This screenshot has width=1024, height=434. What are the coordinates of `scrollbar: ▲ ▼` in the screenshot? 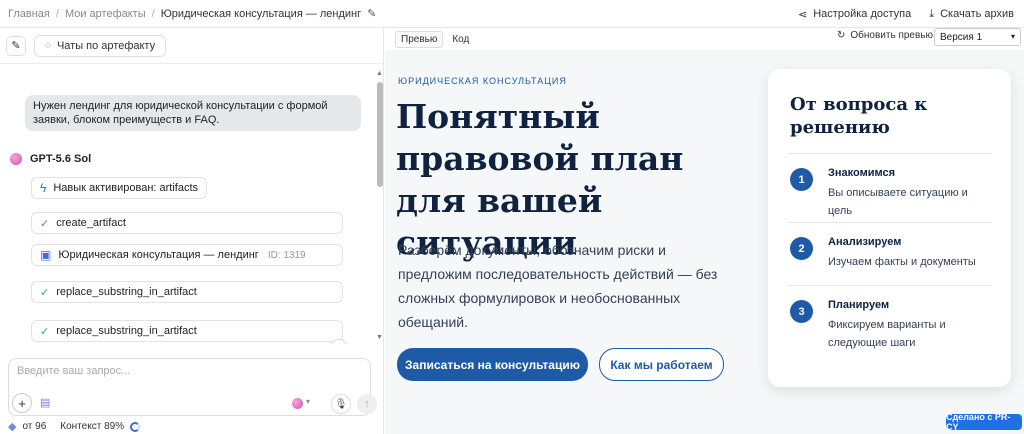 It's located at (380, 206).